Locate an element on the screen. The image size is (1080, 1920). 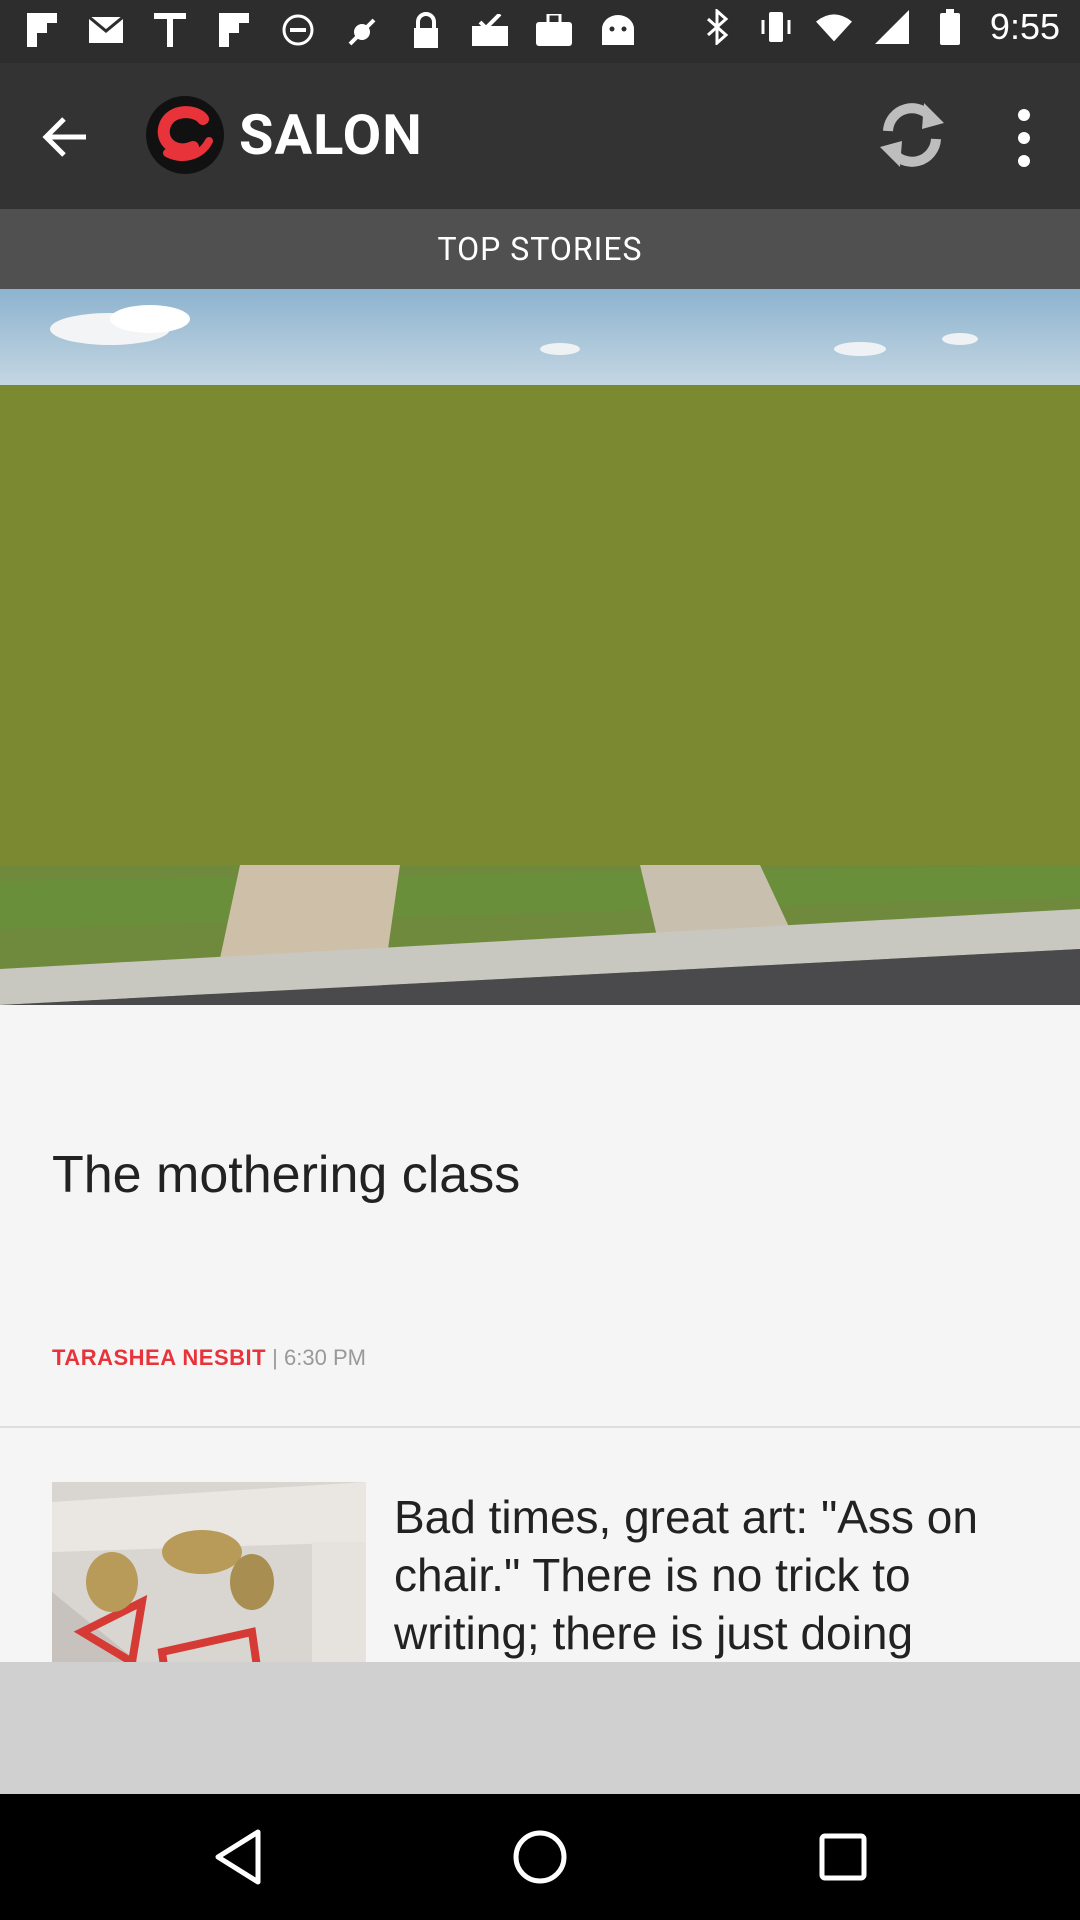
bluetooth-icon is located at coordinates (718, 27).